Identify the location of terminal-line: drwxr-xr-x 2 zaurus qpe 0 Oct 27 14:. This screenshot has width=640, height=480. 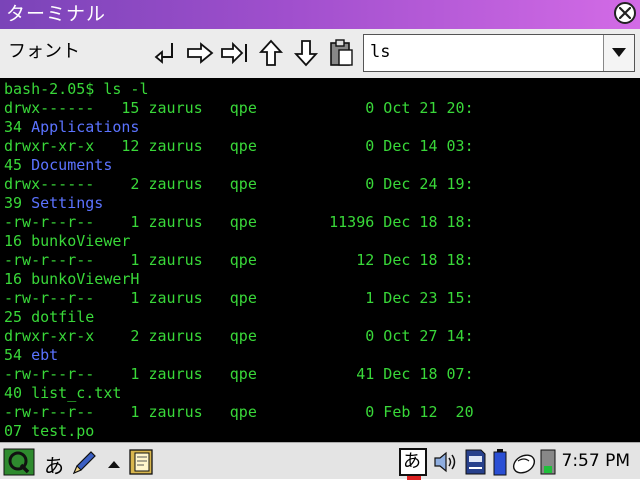
(239, 336).